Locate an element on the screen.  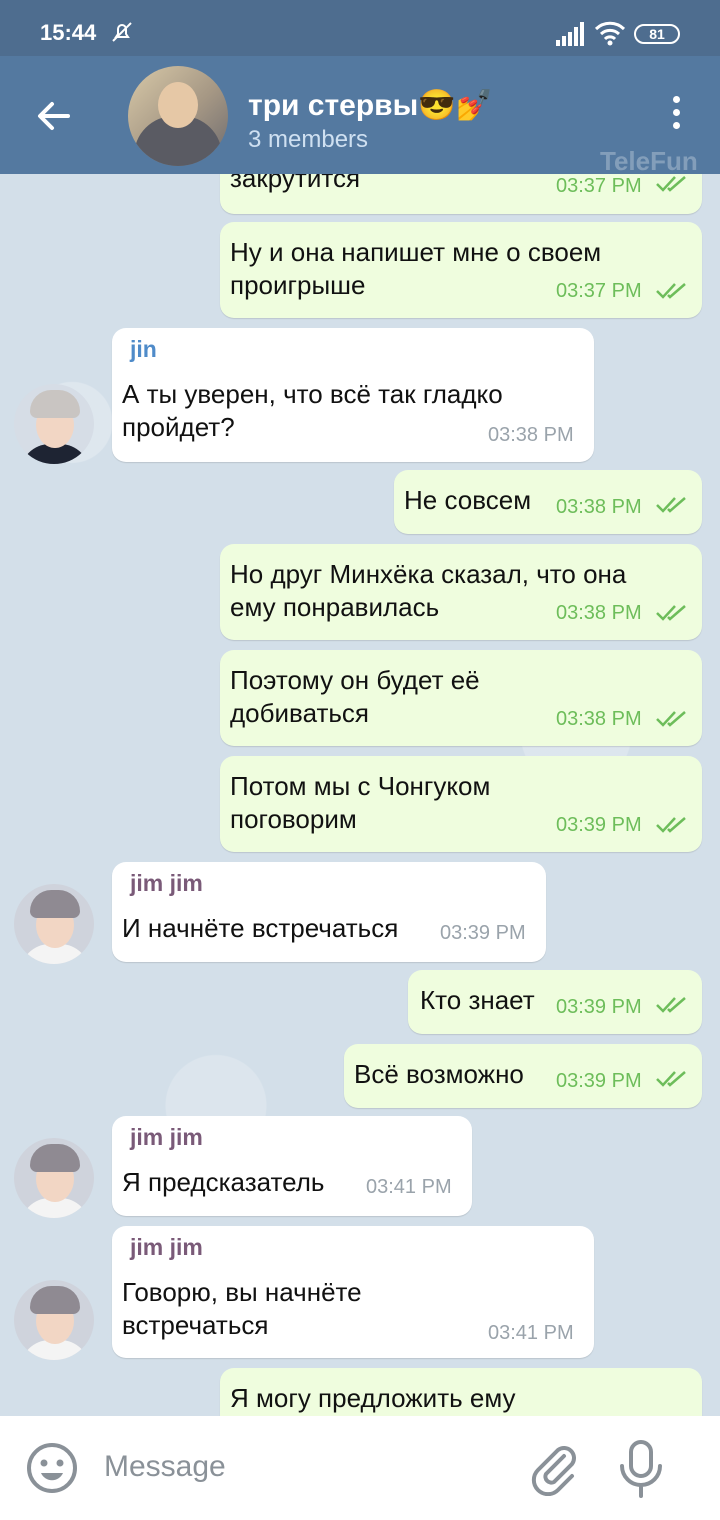
battery-icon: 81 is located at coordinates (657, 34).